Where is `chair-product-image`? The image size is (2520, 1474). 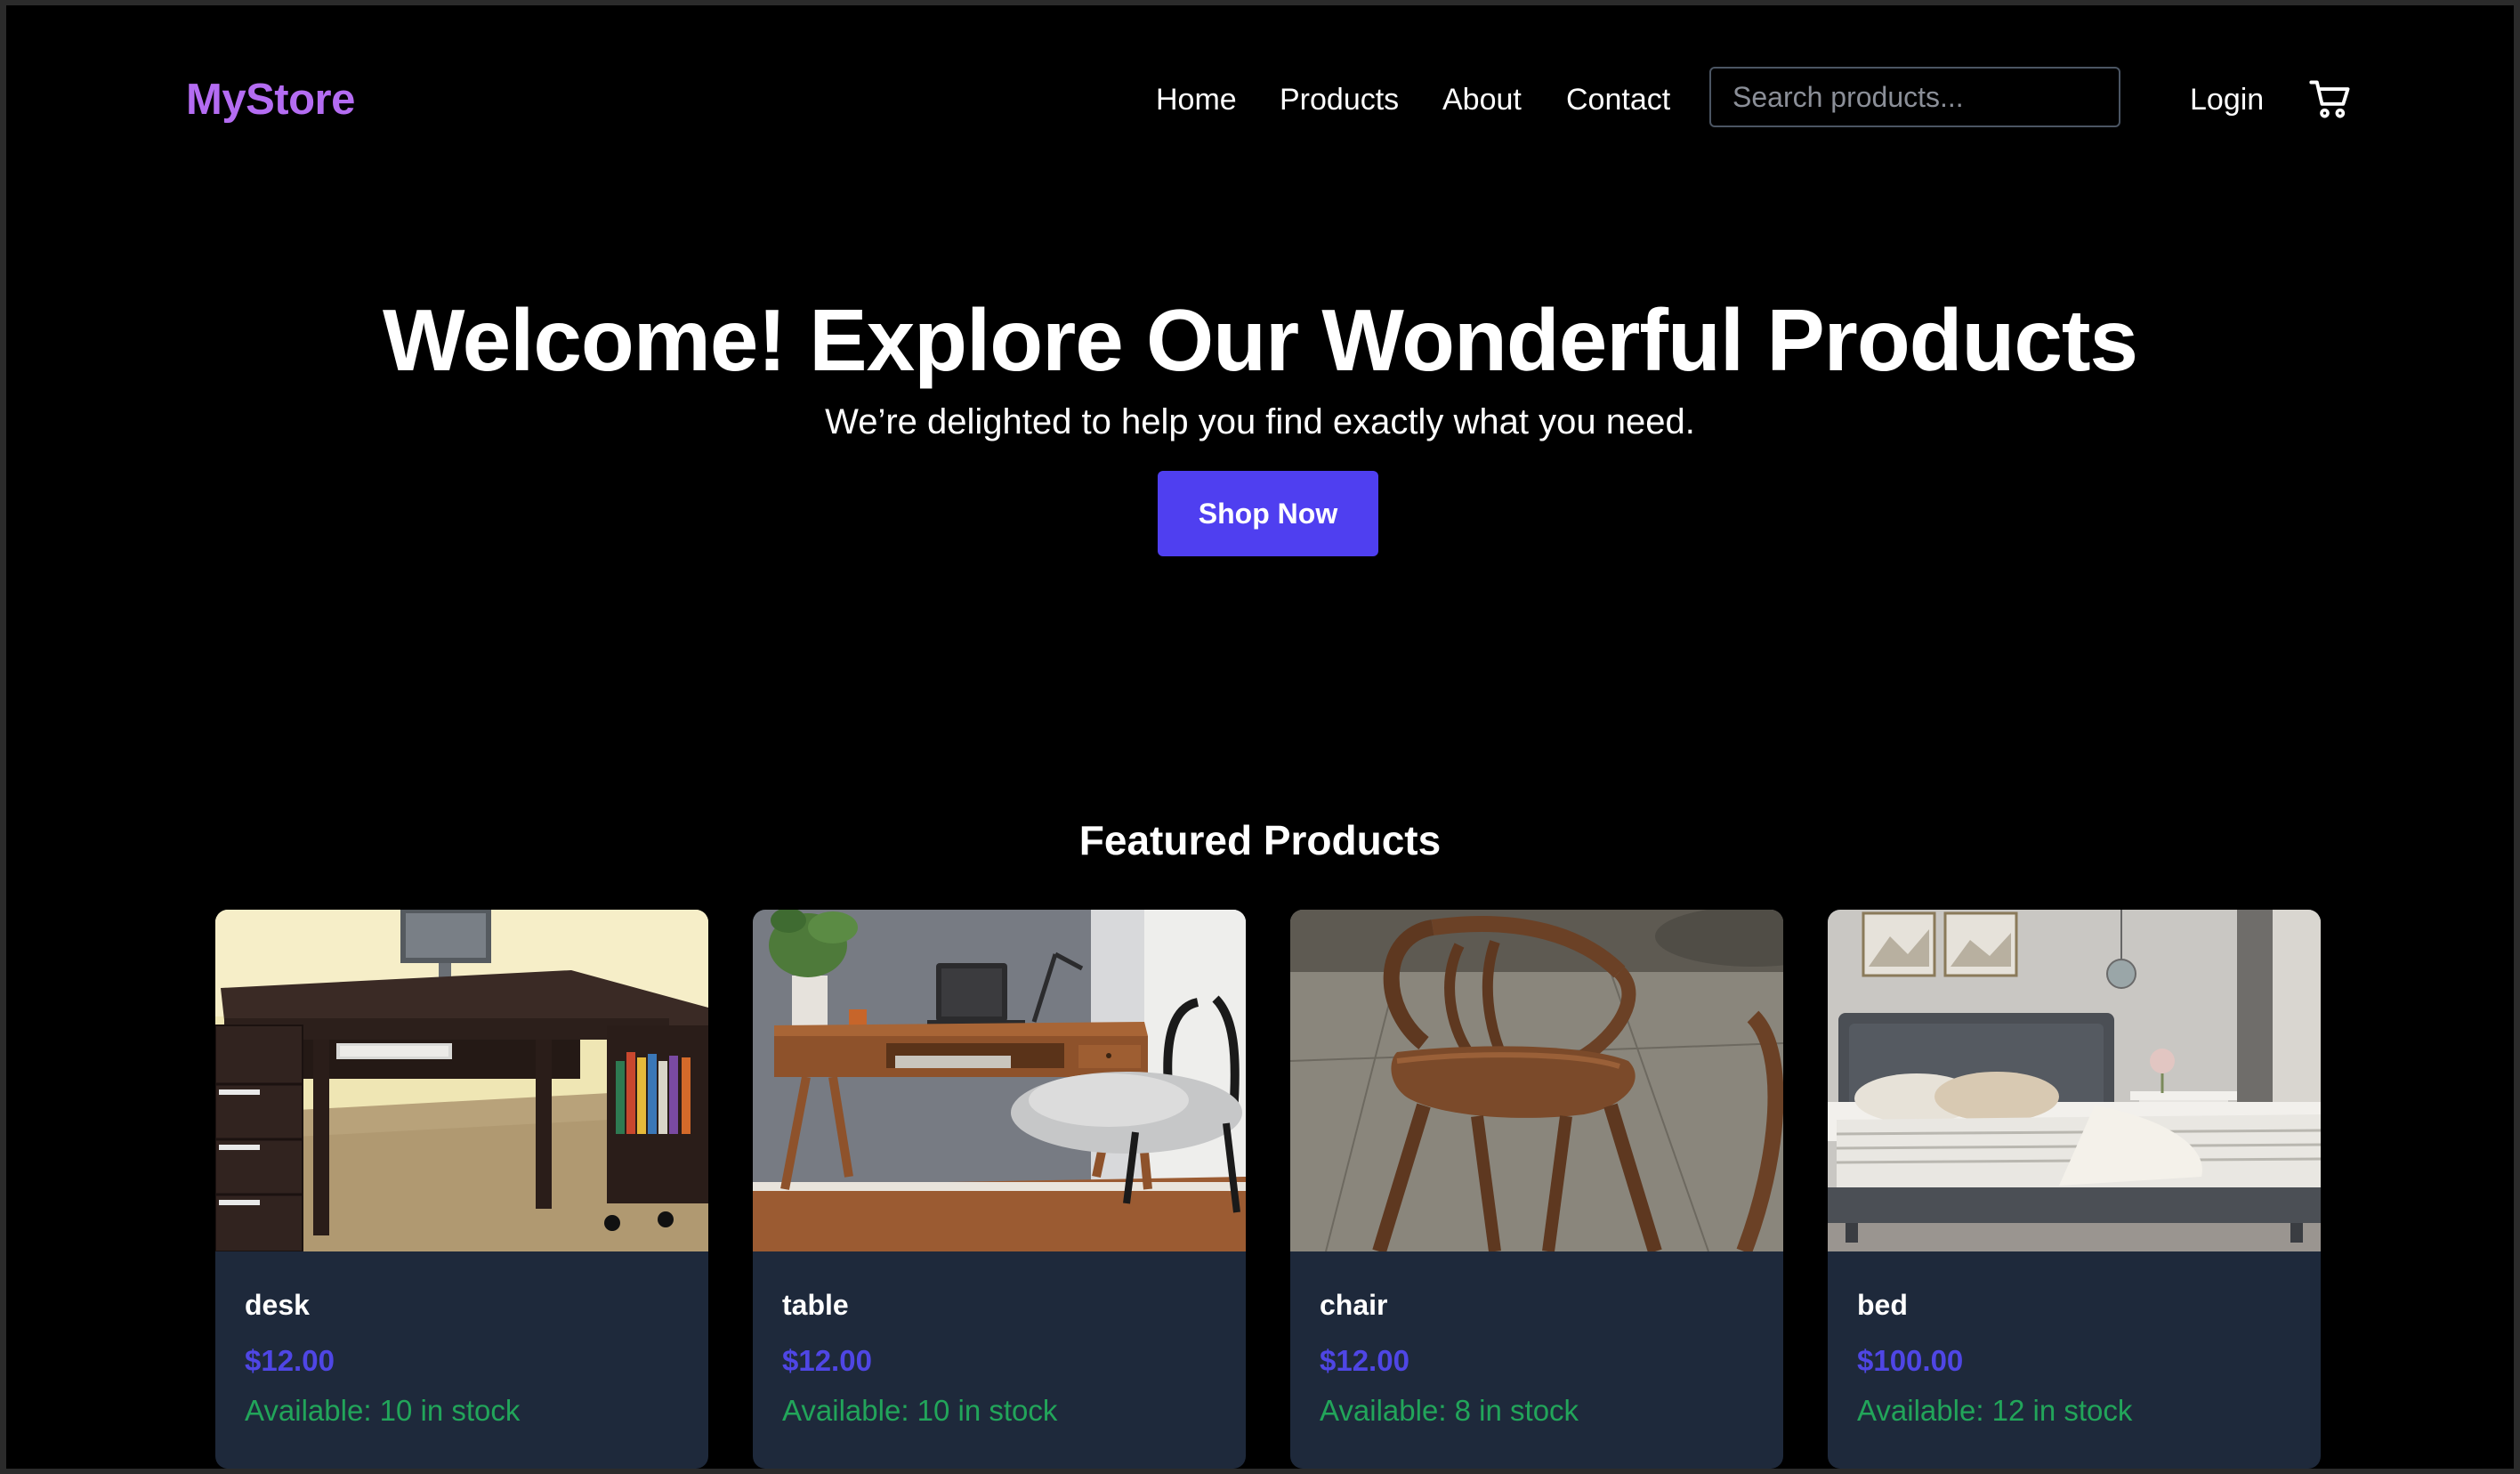 chair-product-image is located at coordinates (1536, 1080).